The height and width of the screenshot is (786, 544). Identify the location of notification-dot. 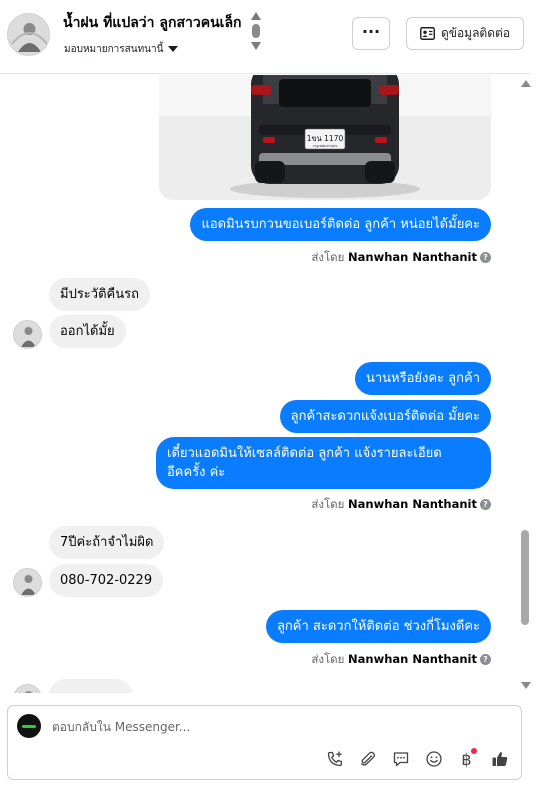
(474, 751).